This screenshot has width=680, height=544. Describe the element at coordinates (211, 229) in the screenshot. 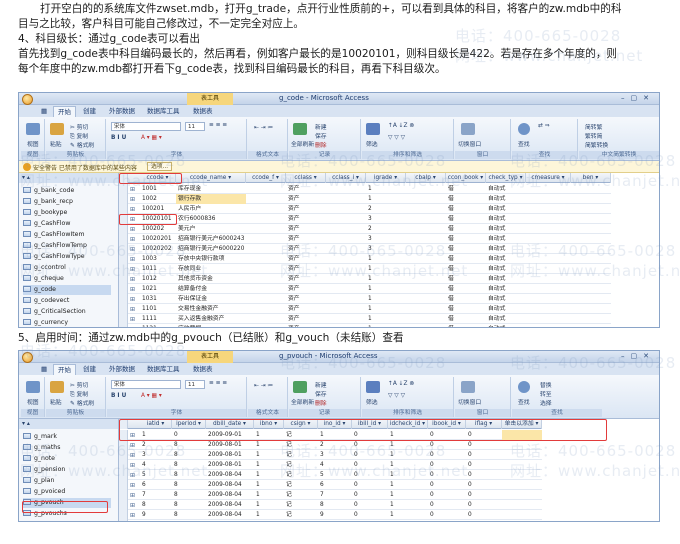

I see `table-cell: 美元户` at that location.